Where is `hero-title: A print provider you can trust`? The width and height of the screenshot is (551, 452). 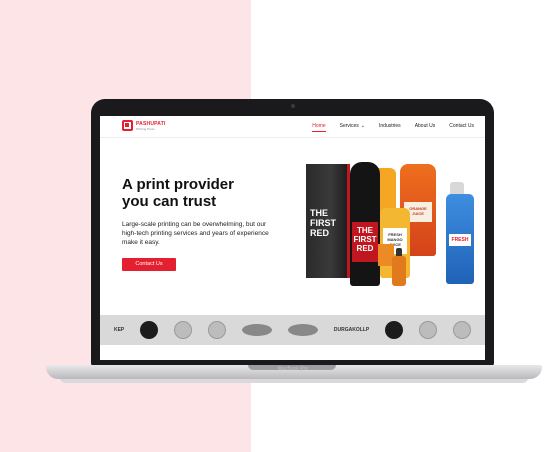 hero-title: A print provider you can trust is located at coordinates (178, 193).